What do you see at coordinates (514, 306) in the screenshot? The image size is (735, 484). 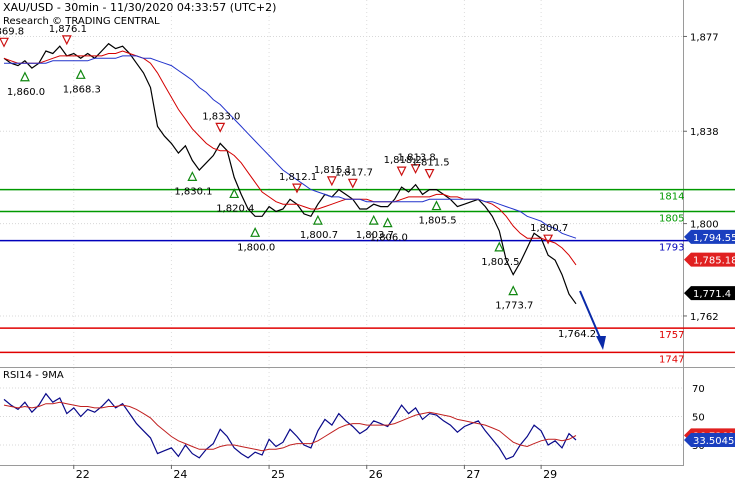 I see `swing-label: 1,773.7` at bounding box center [514, 306].